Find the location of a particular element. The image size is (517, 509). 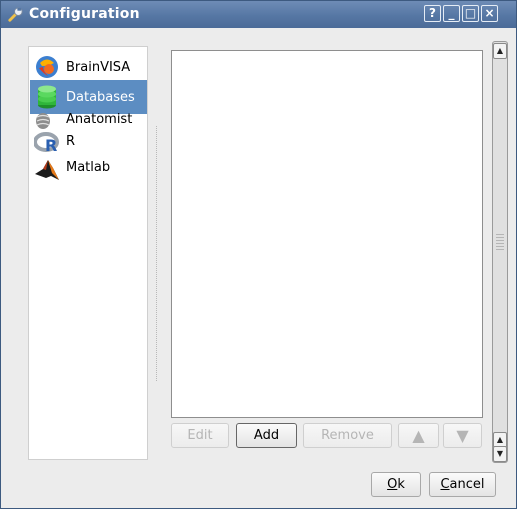

help-button: ? is located at coordinates (432, 13).